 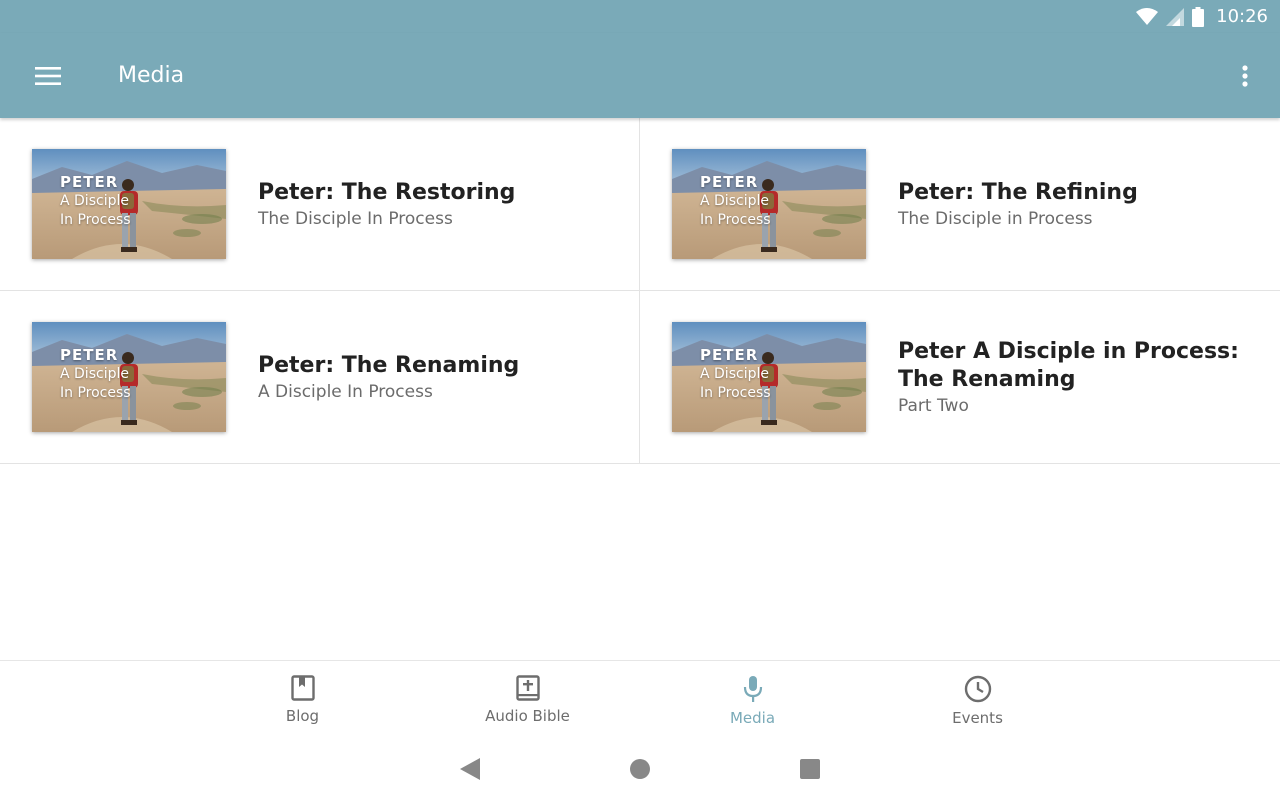 I want to click on nav-item-blog: Blog, so click(x=302, y=699).